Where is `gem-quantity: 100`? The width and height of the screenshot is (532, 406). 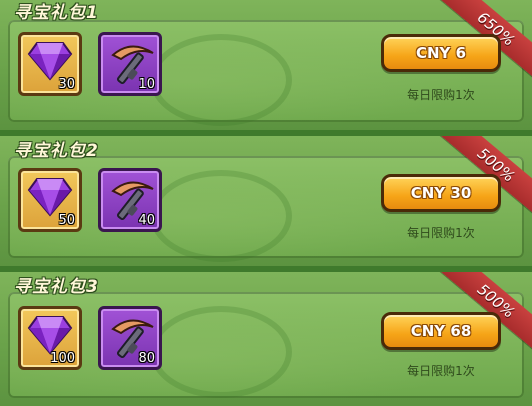 gem-quantity: 100 is located at coordinates (62, 358).